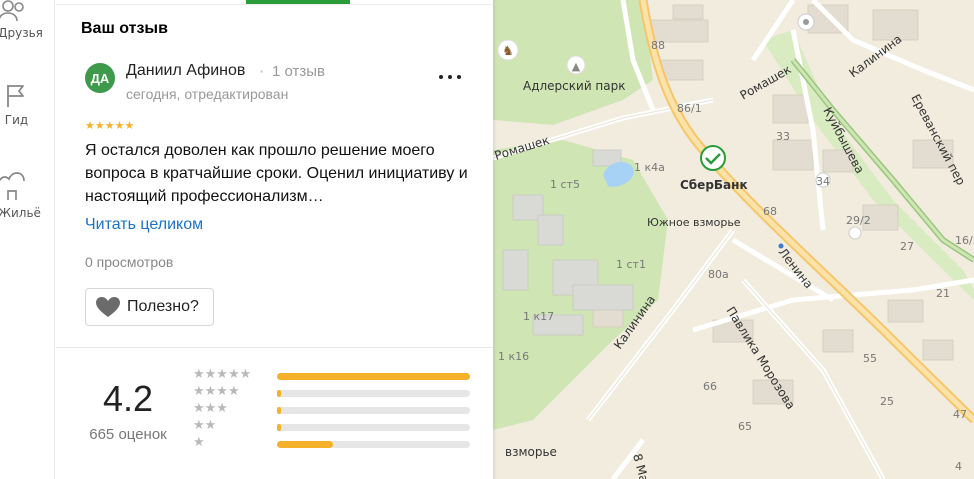  I want to click on nav-label-housing: Жильё, so click(20, 213).